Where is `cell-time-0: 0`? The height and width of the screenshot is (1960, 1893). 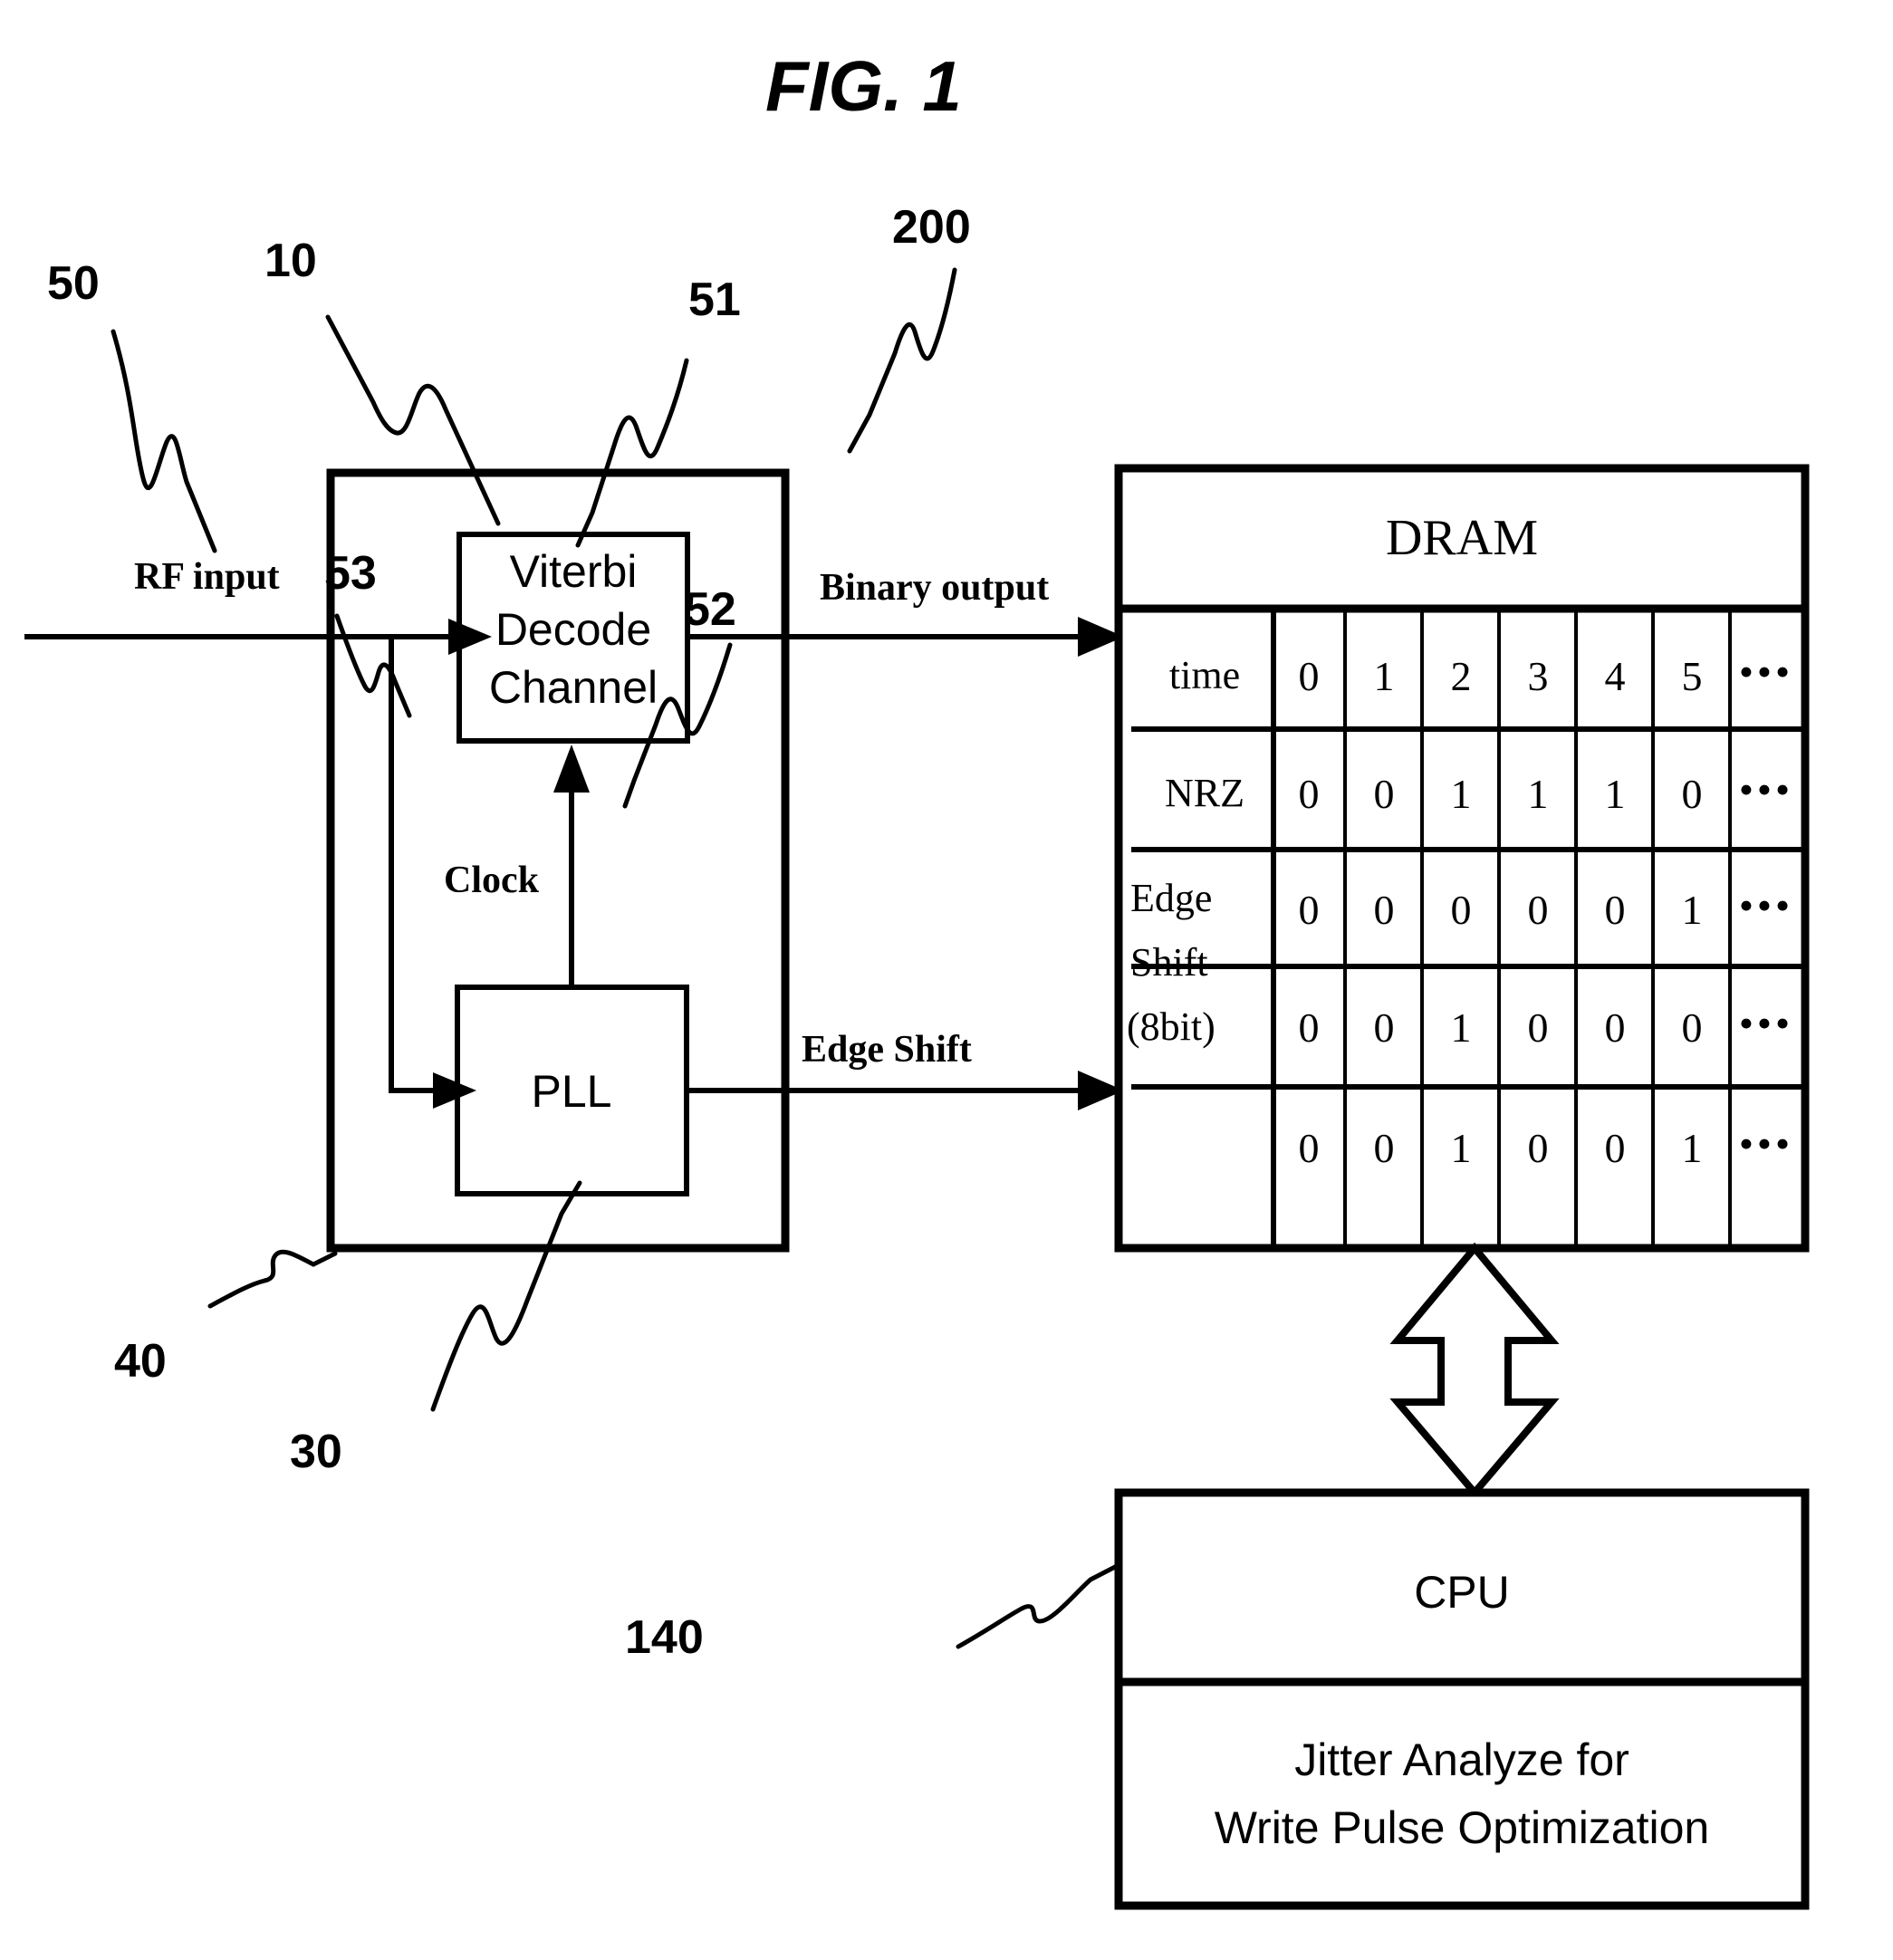 cell-time-0: 0 is located at coordinates (1310, 676).